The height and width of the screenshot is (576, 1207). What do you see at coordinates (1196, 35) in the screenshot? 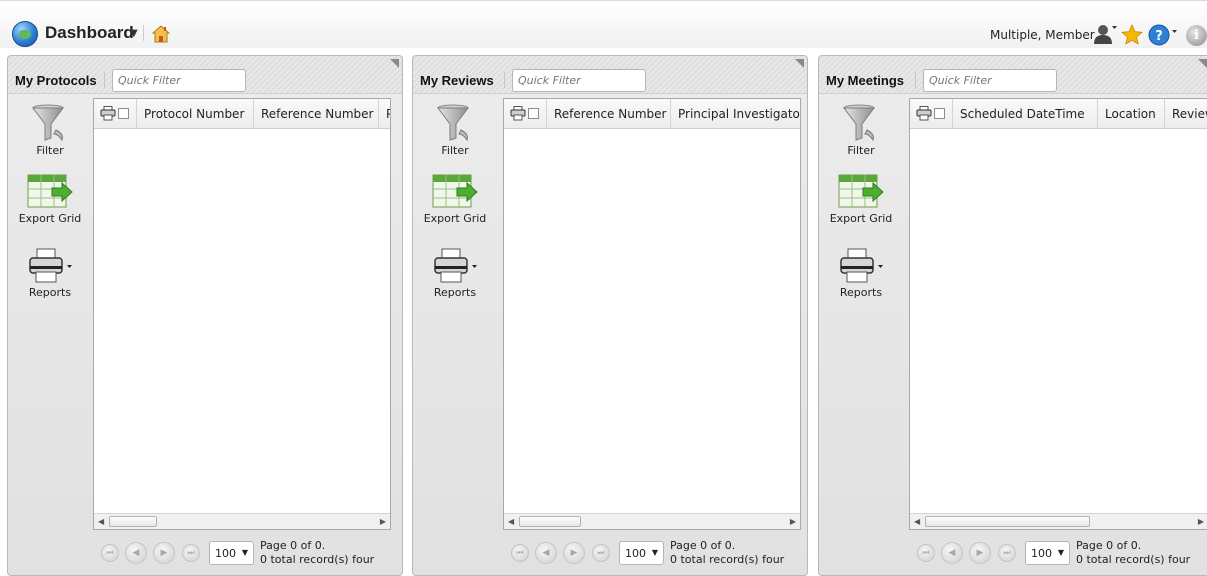
I see `info-icon: i` at bounding box center [1196, 35].